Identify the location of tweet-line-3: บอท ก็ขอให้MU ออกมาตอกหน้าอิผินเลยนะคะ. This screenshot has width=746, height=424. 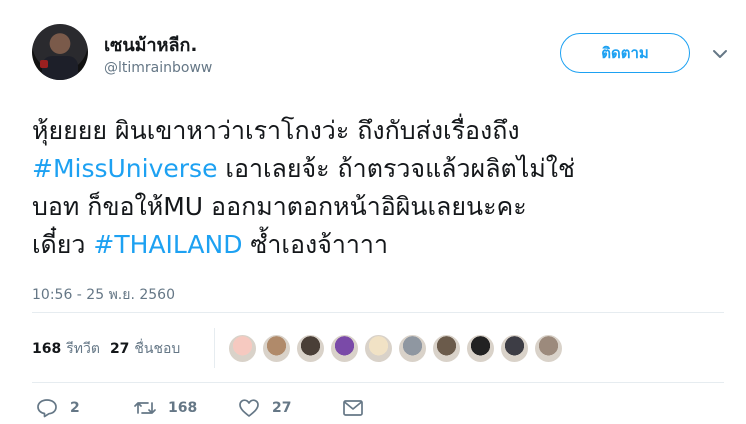
(279, 206).